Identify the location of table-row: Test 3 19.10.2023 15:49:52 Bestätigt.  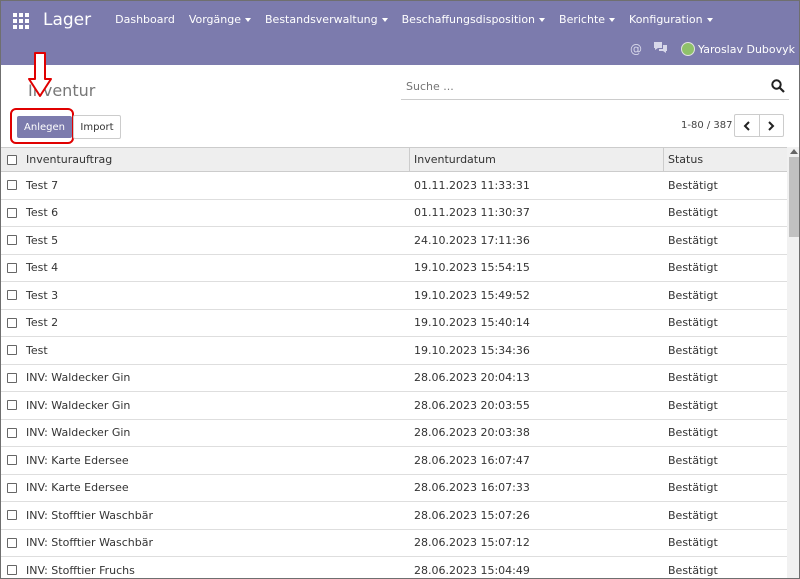
(394, 296).